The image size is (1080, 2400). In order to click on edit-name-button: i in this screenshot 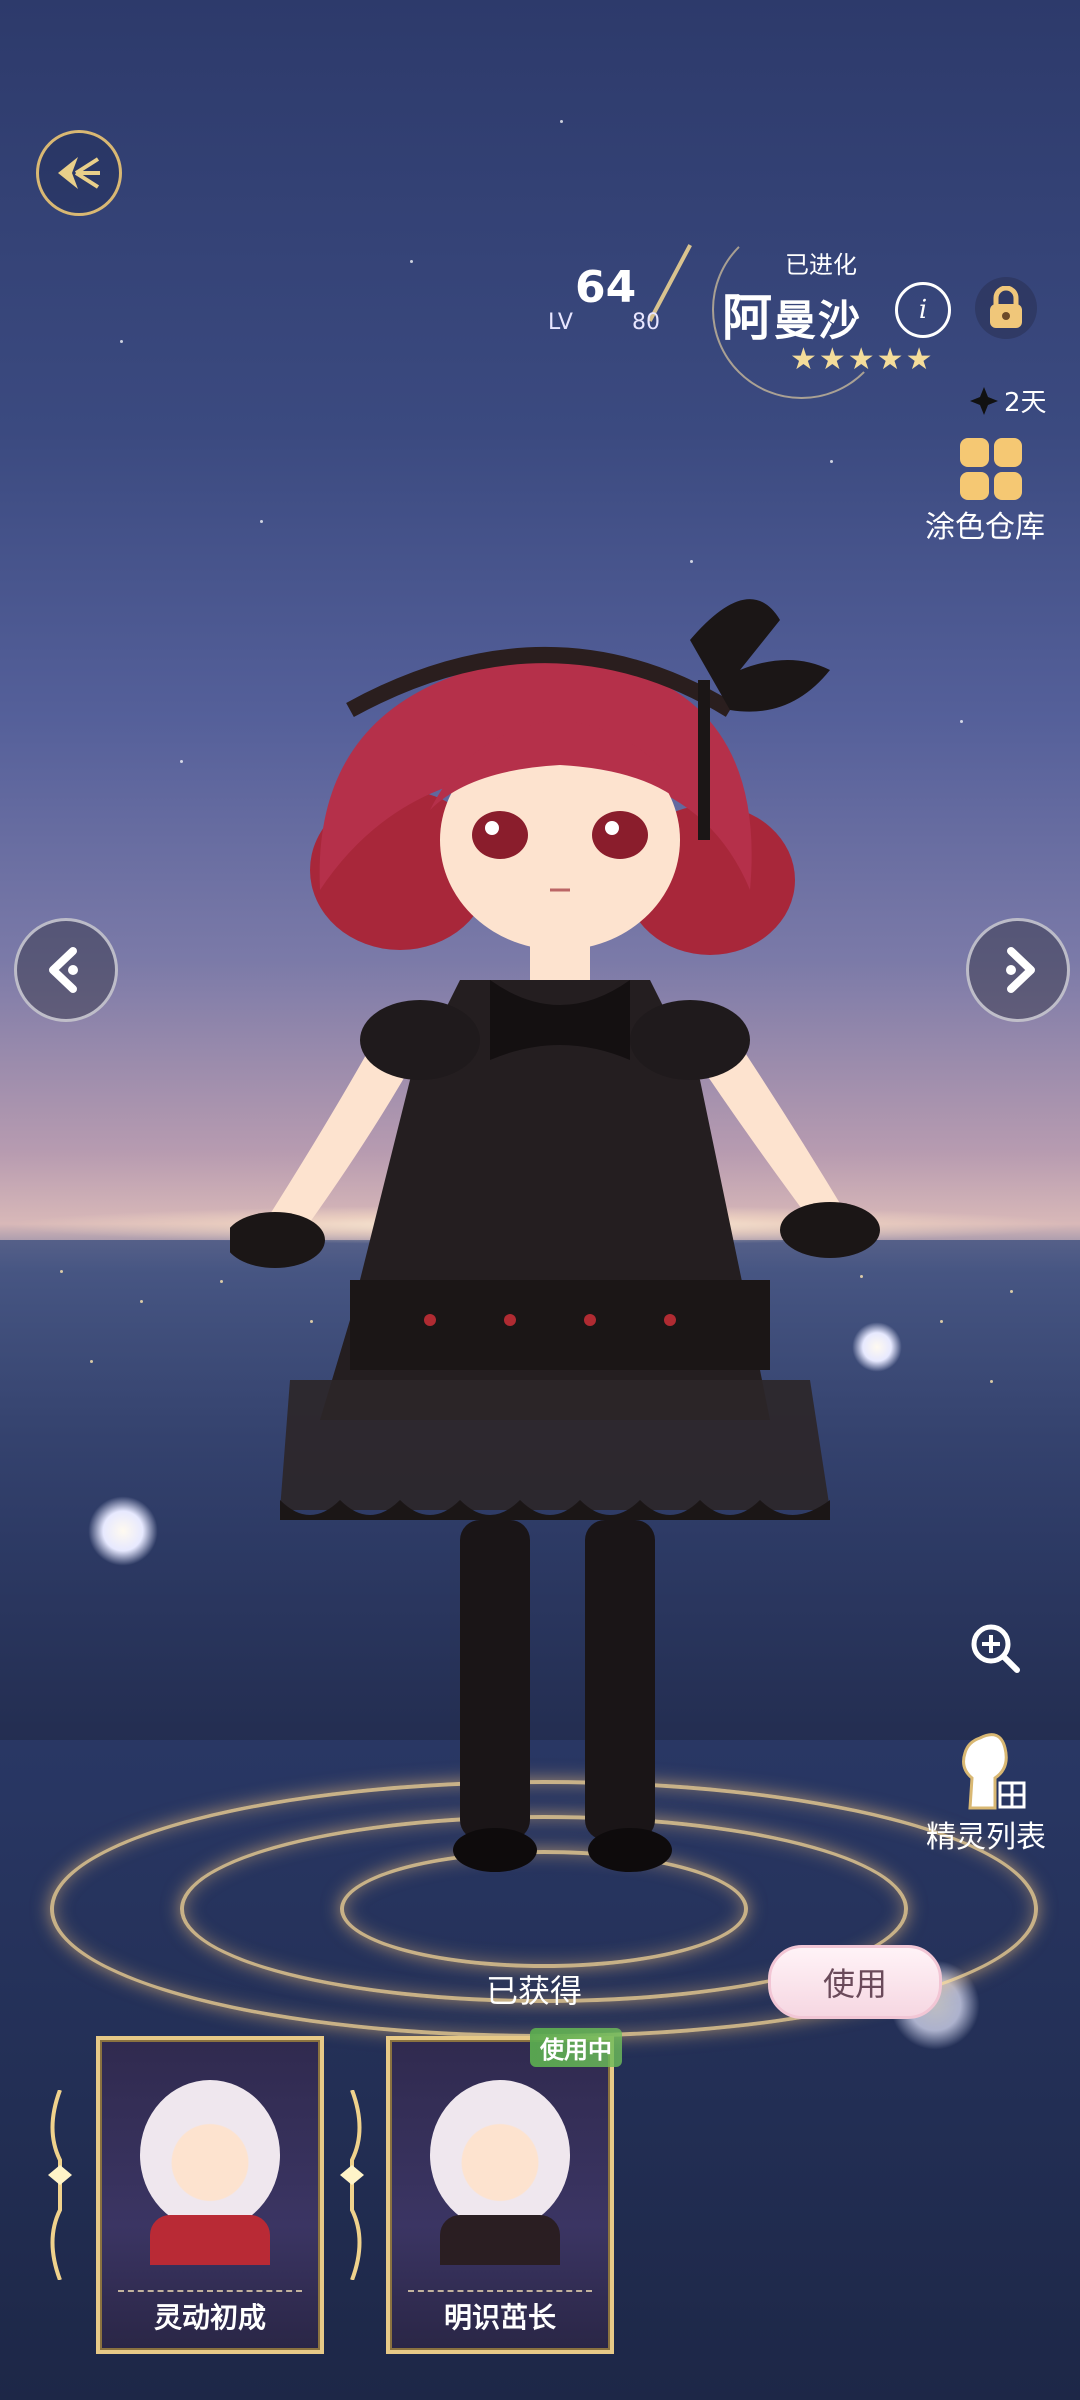, I will do `click(923, 310)`.